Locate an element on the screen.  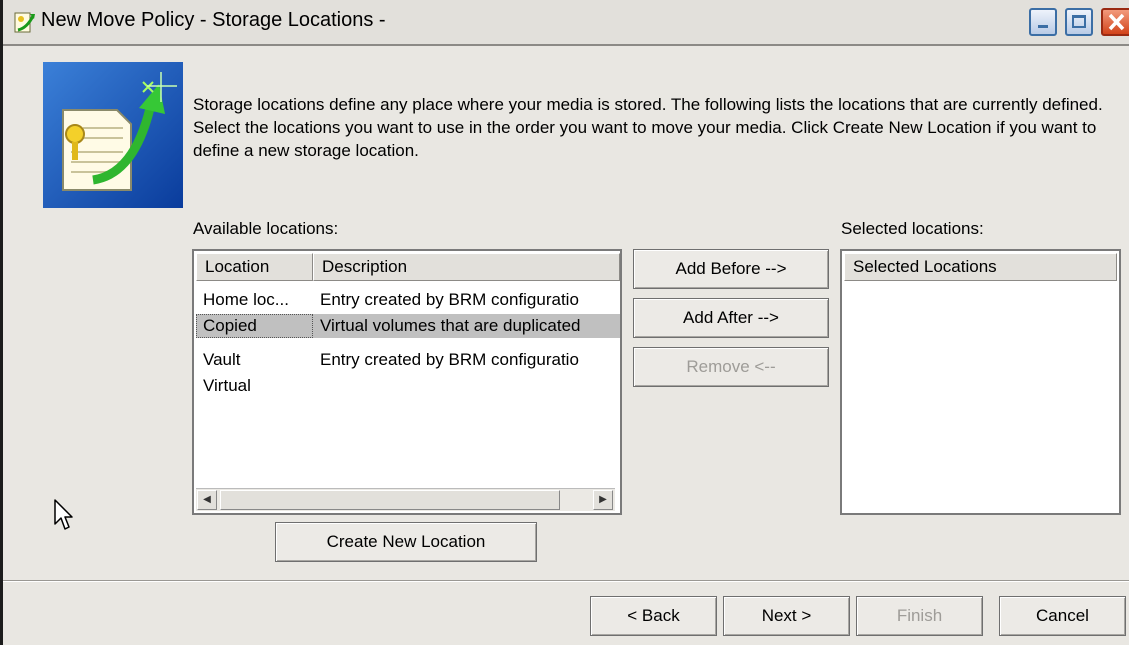
cancel-button: Cancel is located at coordinates (1062, 616).